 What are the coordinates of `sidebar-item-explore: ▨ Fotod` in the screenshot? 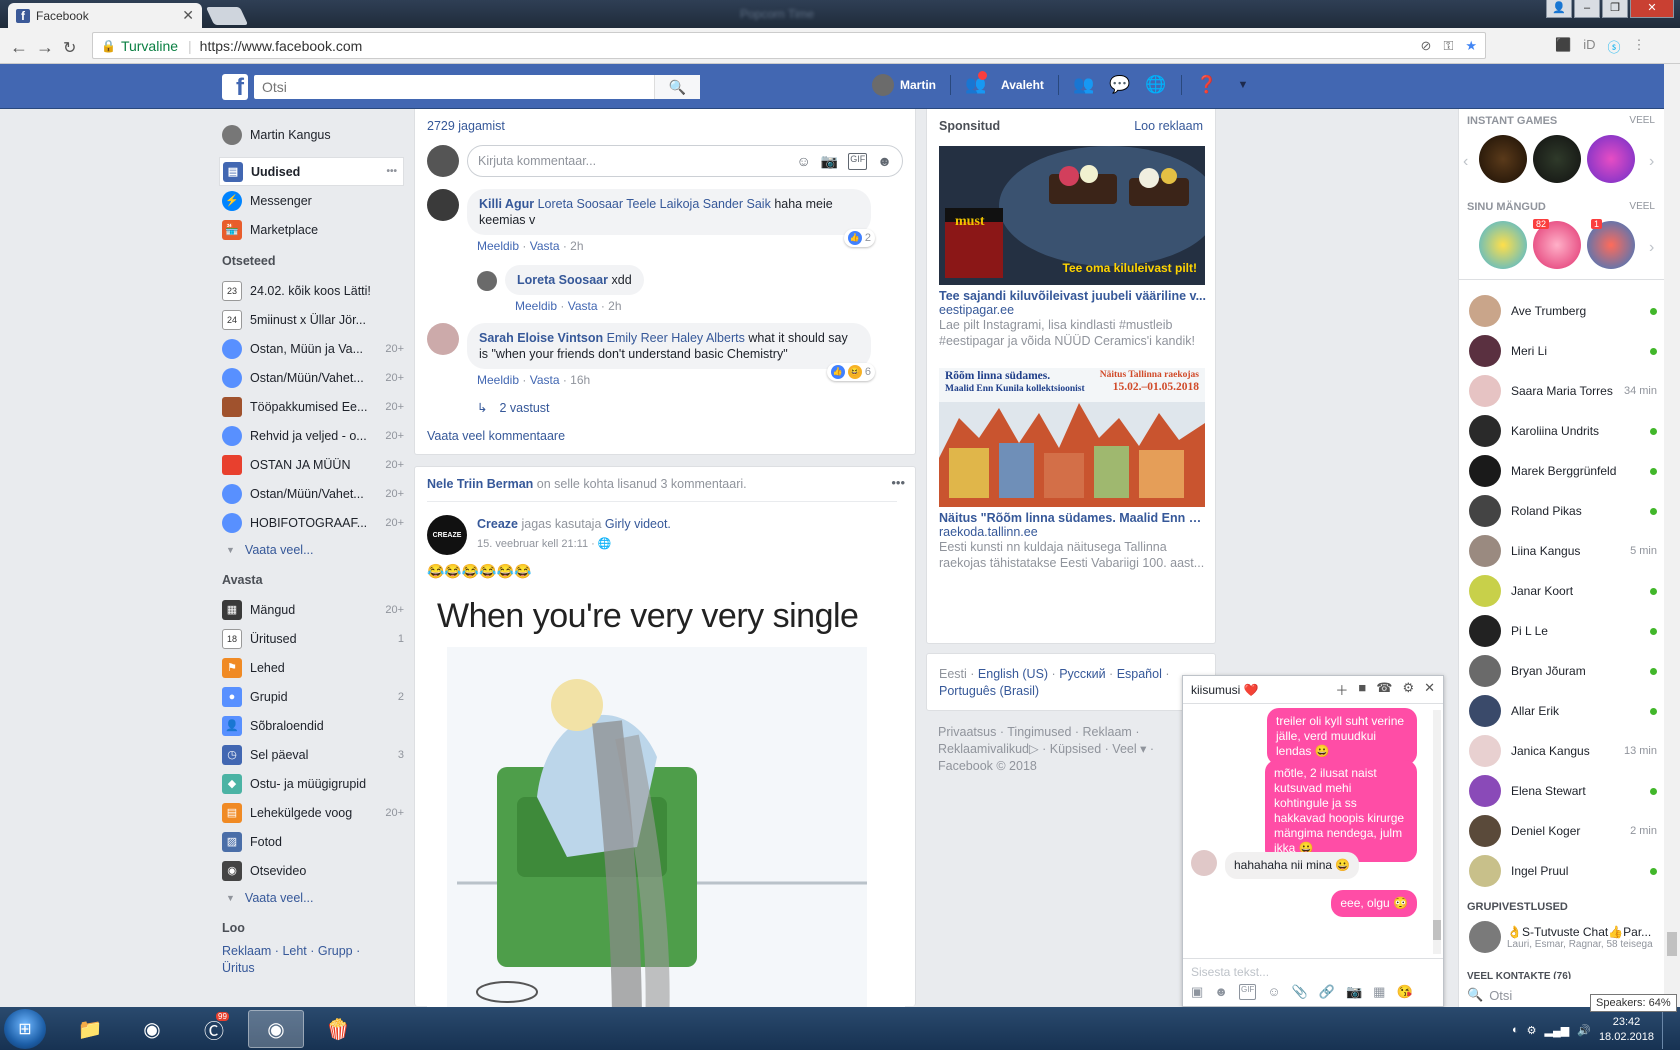 It's located at (313, 841).